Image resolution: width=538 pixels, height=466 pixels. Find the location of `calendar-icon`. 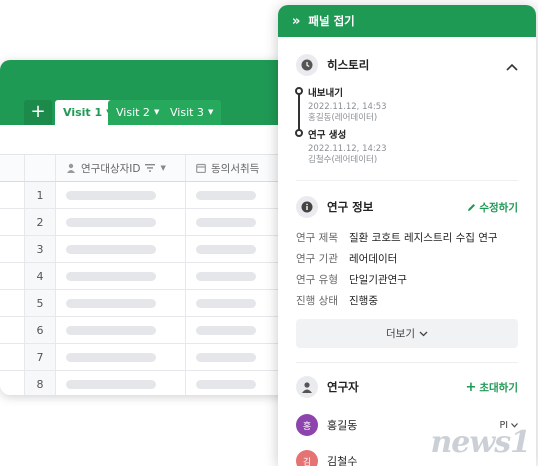

calendar-icon is located at coordinates (201, 168).